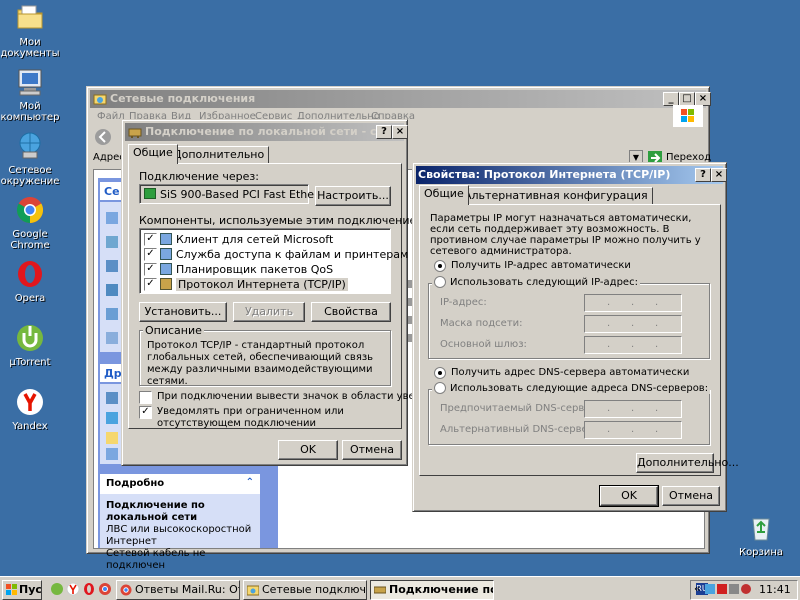  What do you see at coordinates (166, 284) in the screenshot?
I see `protocol-icon` at bounding box center [166, 284].